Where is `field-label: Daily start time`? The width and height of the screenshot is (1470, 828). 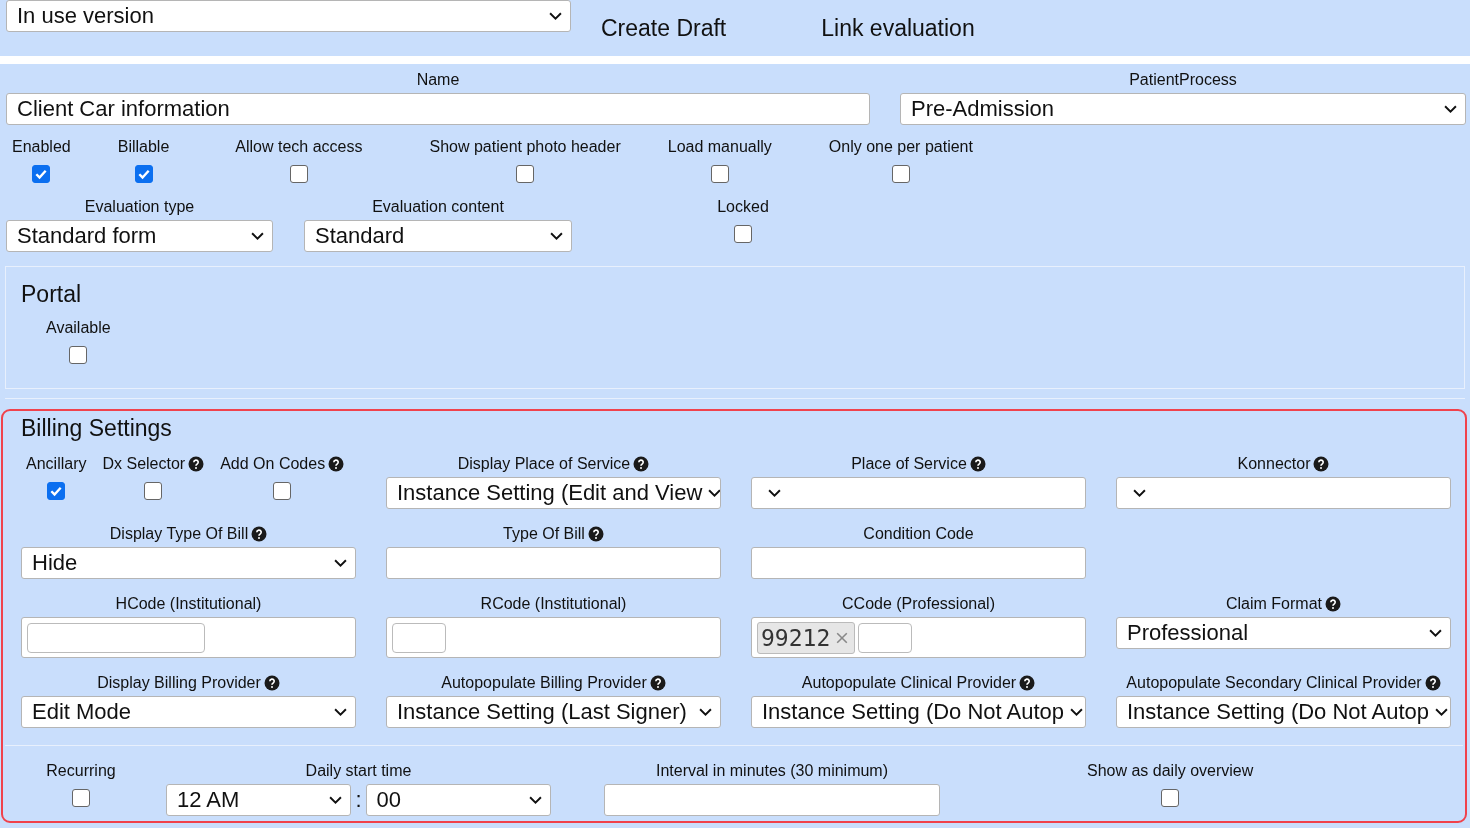
field-label: Daily start time is located at coordinates (358, 771).